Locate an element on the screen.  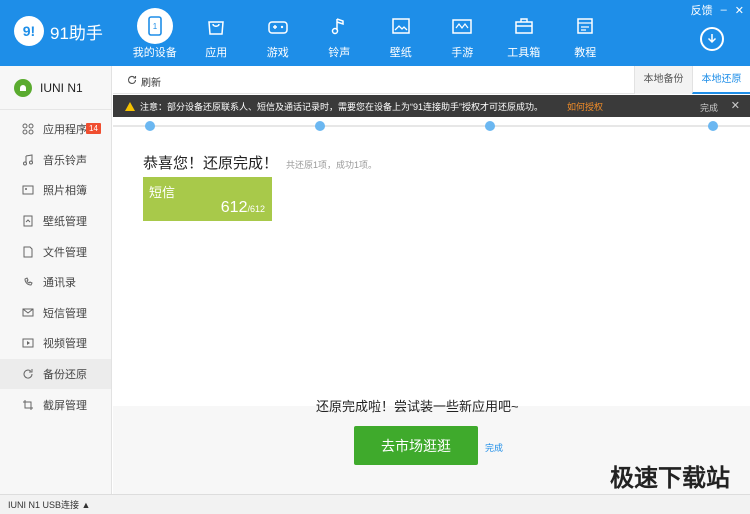
update-badge: 14 is located at coordinates (93, 128).